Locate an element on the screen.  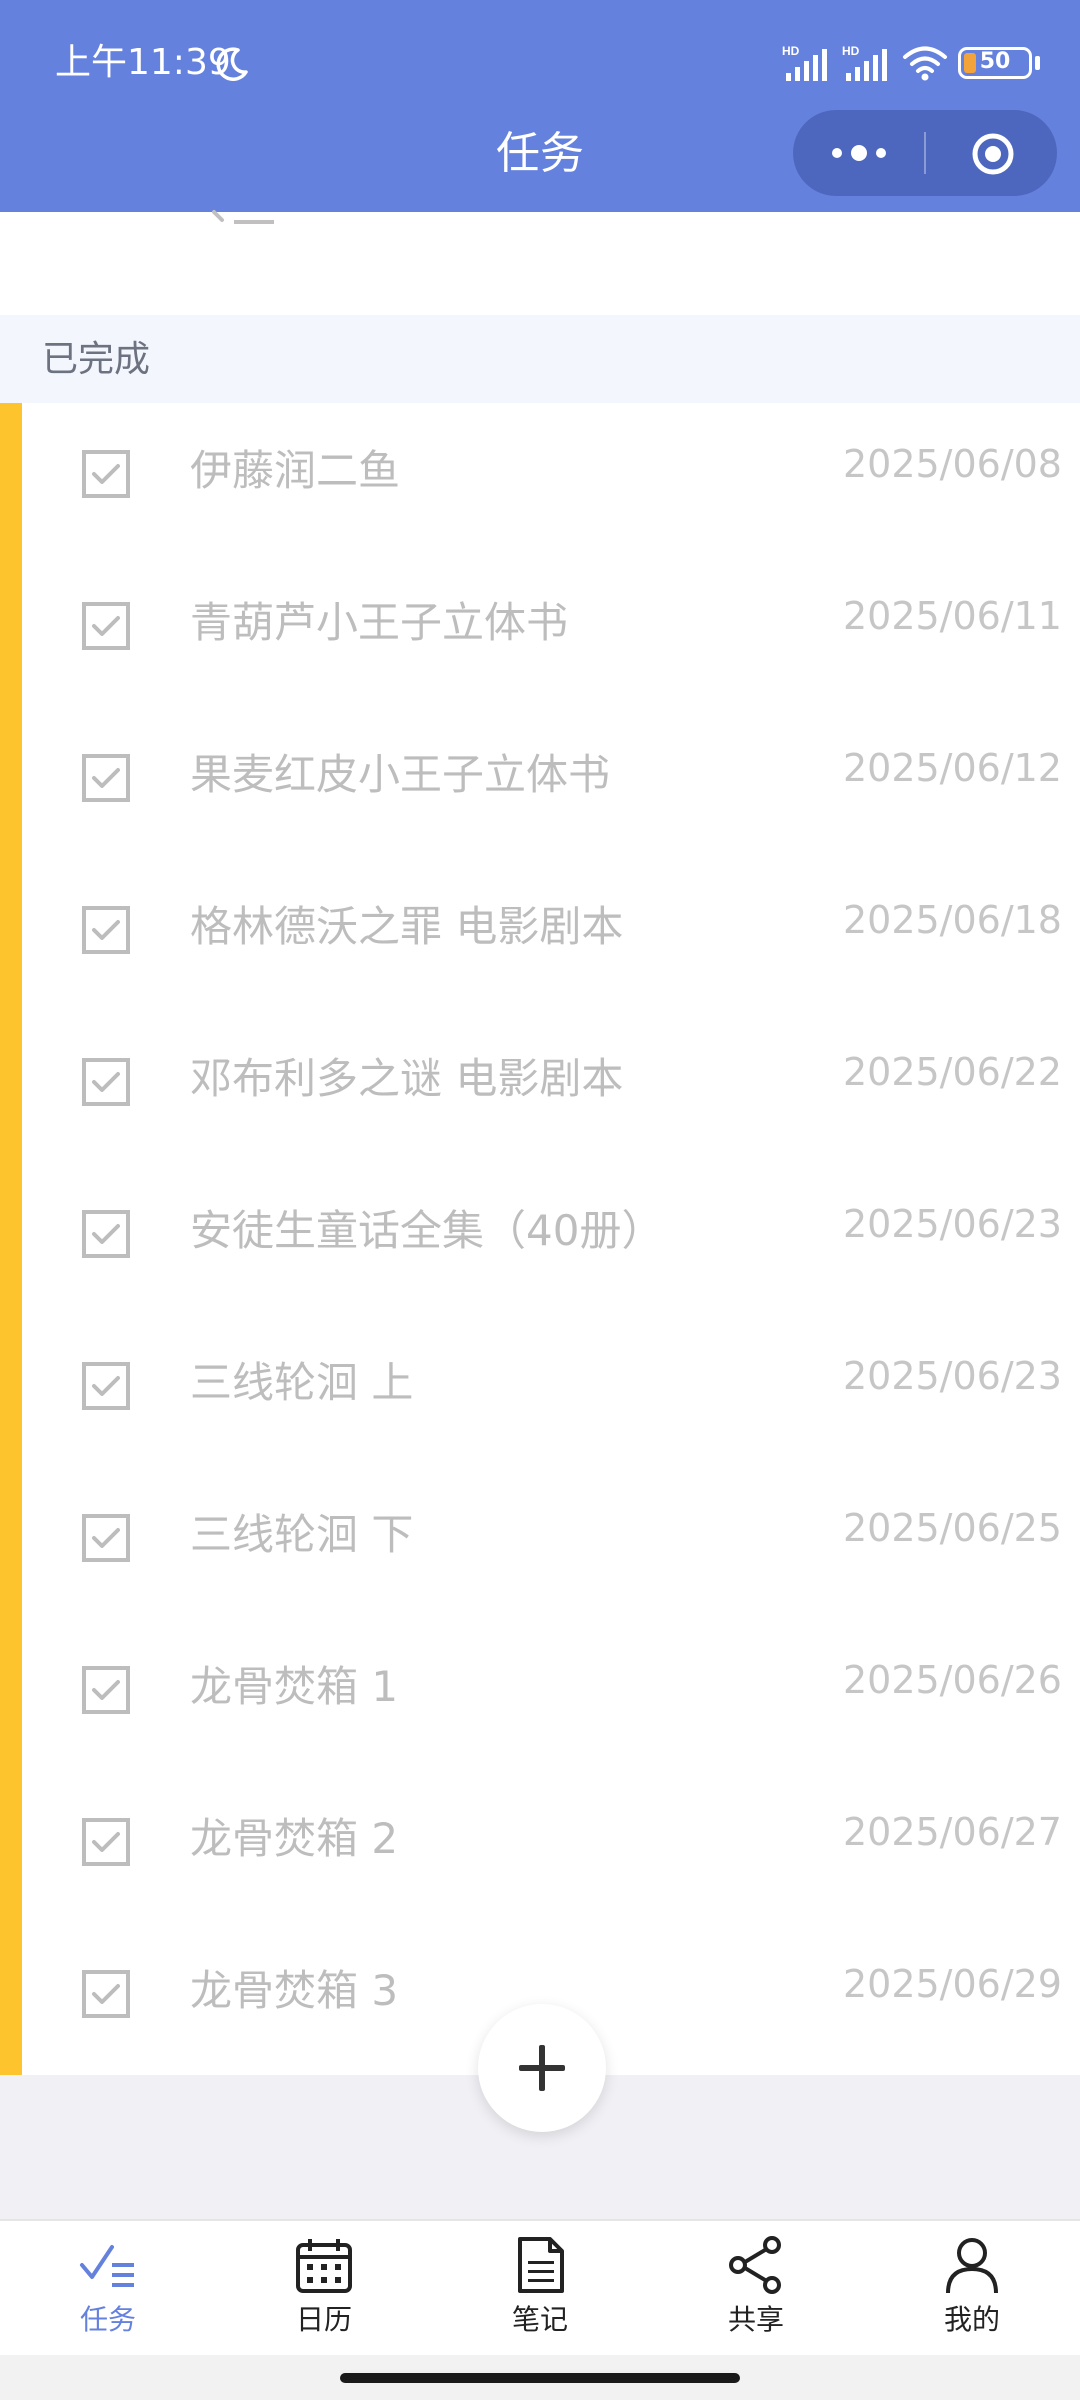
task-date: 2025/06/12 is located at coordinates (952, 768).